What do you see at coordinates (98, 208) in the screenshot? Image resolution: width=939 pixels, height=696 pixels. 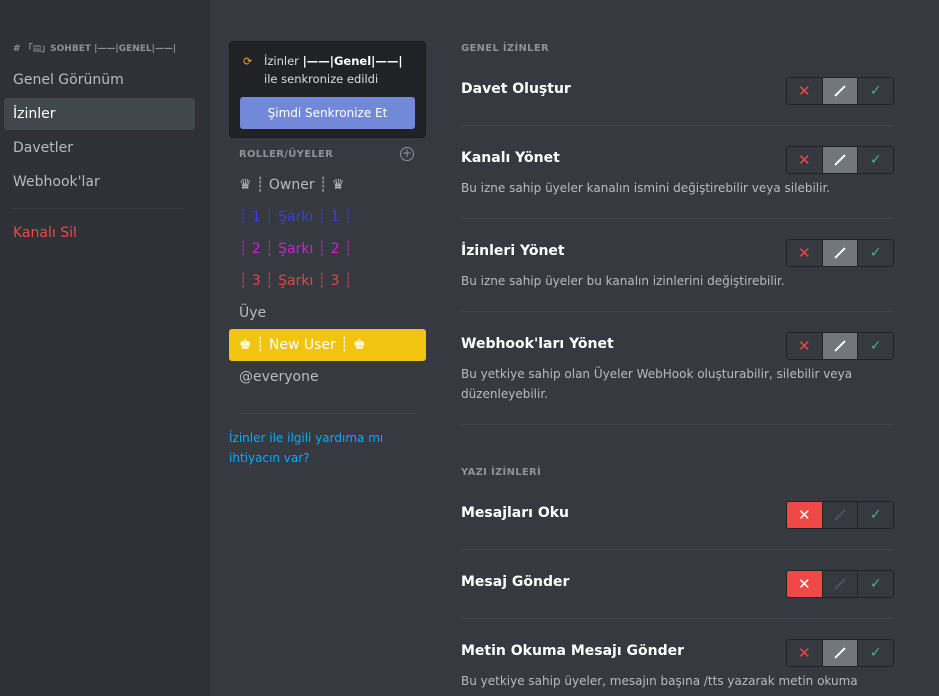 I see `sidebar-divider` at bounding box center [98, 208].